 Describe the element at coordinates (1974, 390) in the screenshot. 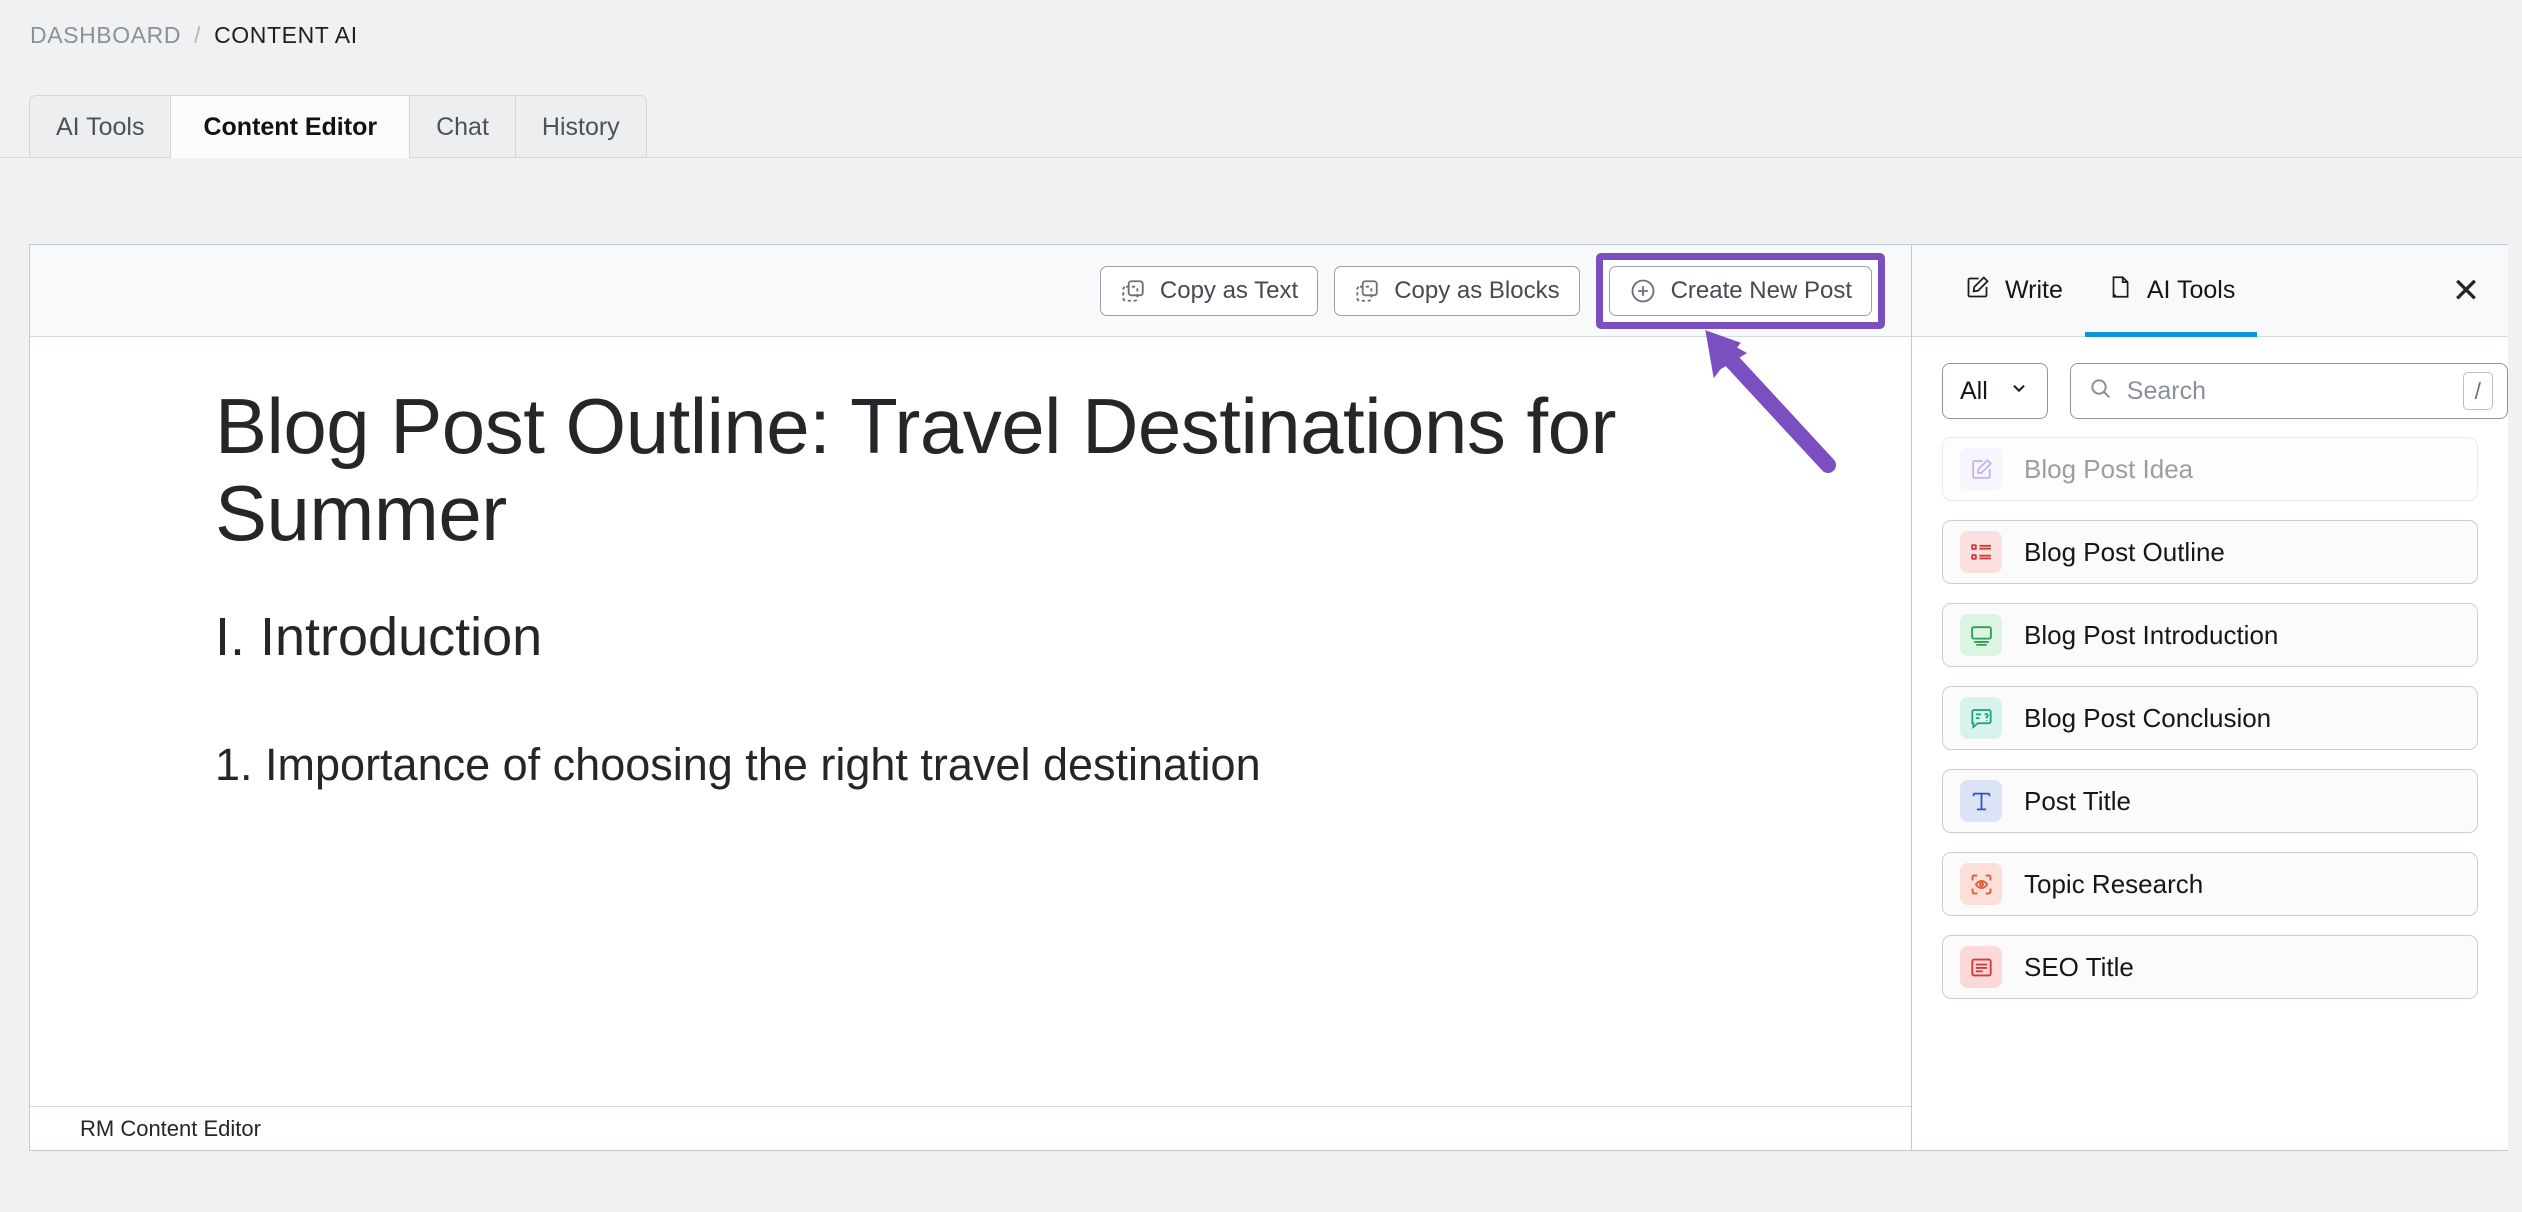

I see `tool-category-value: All` at that location.